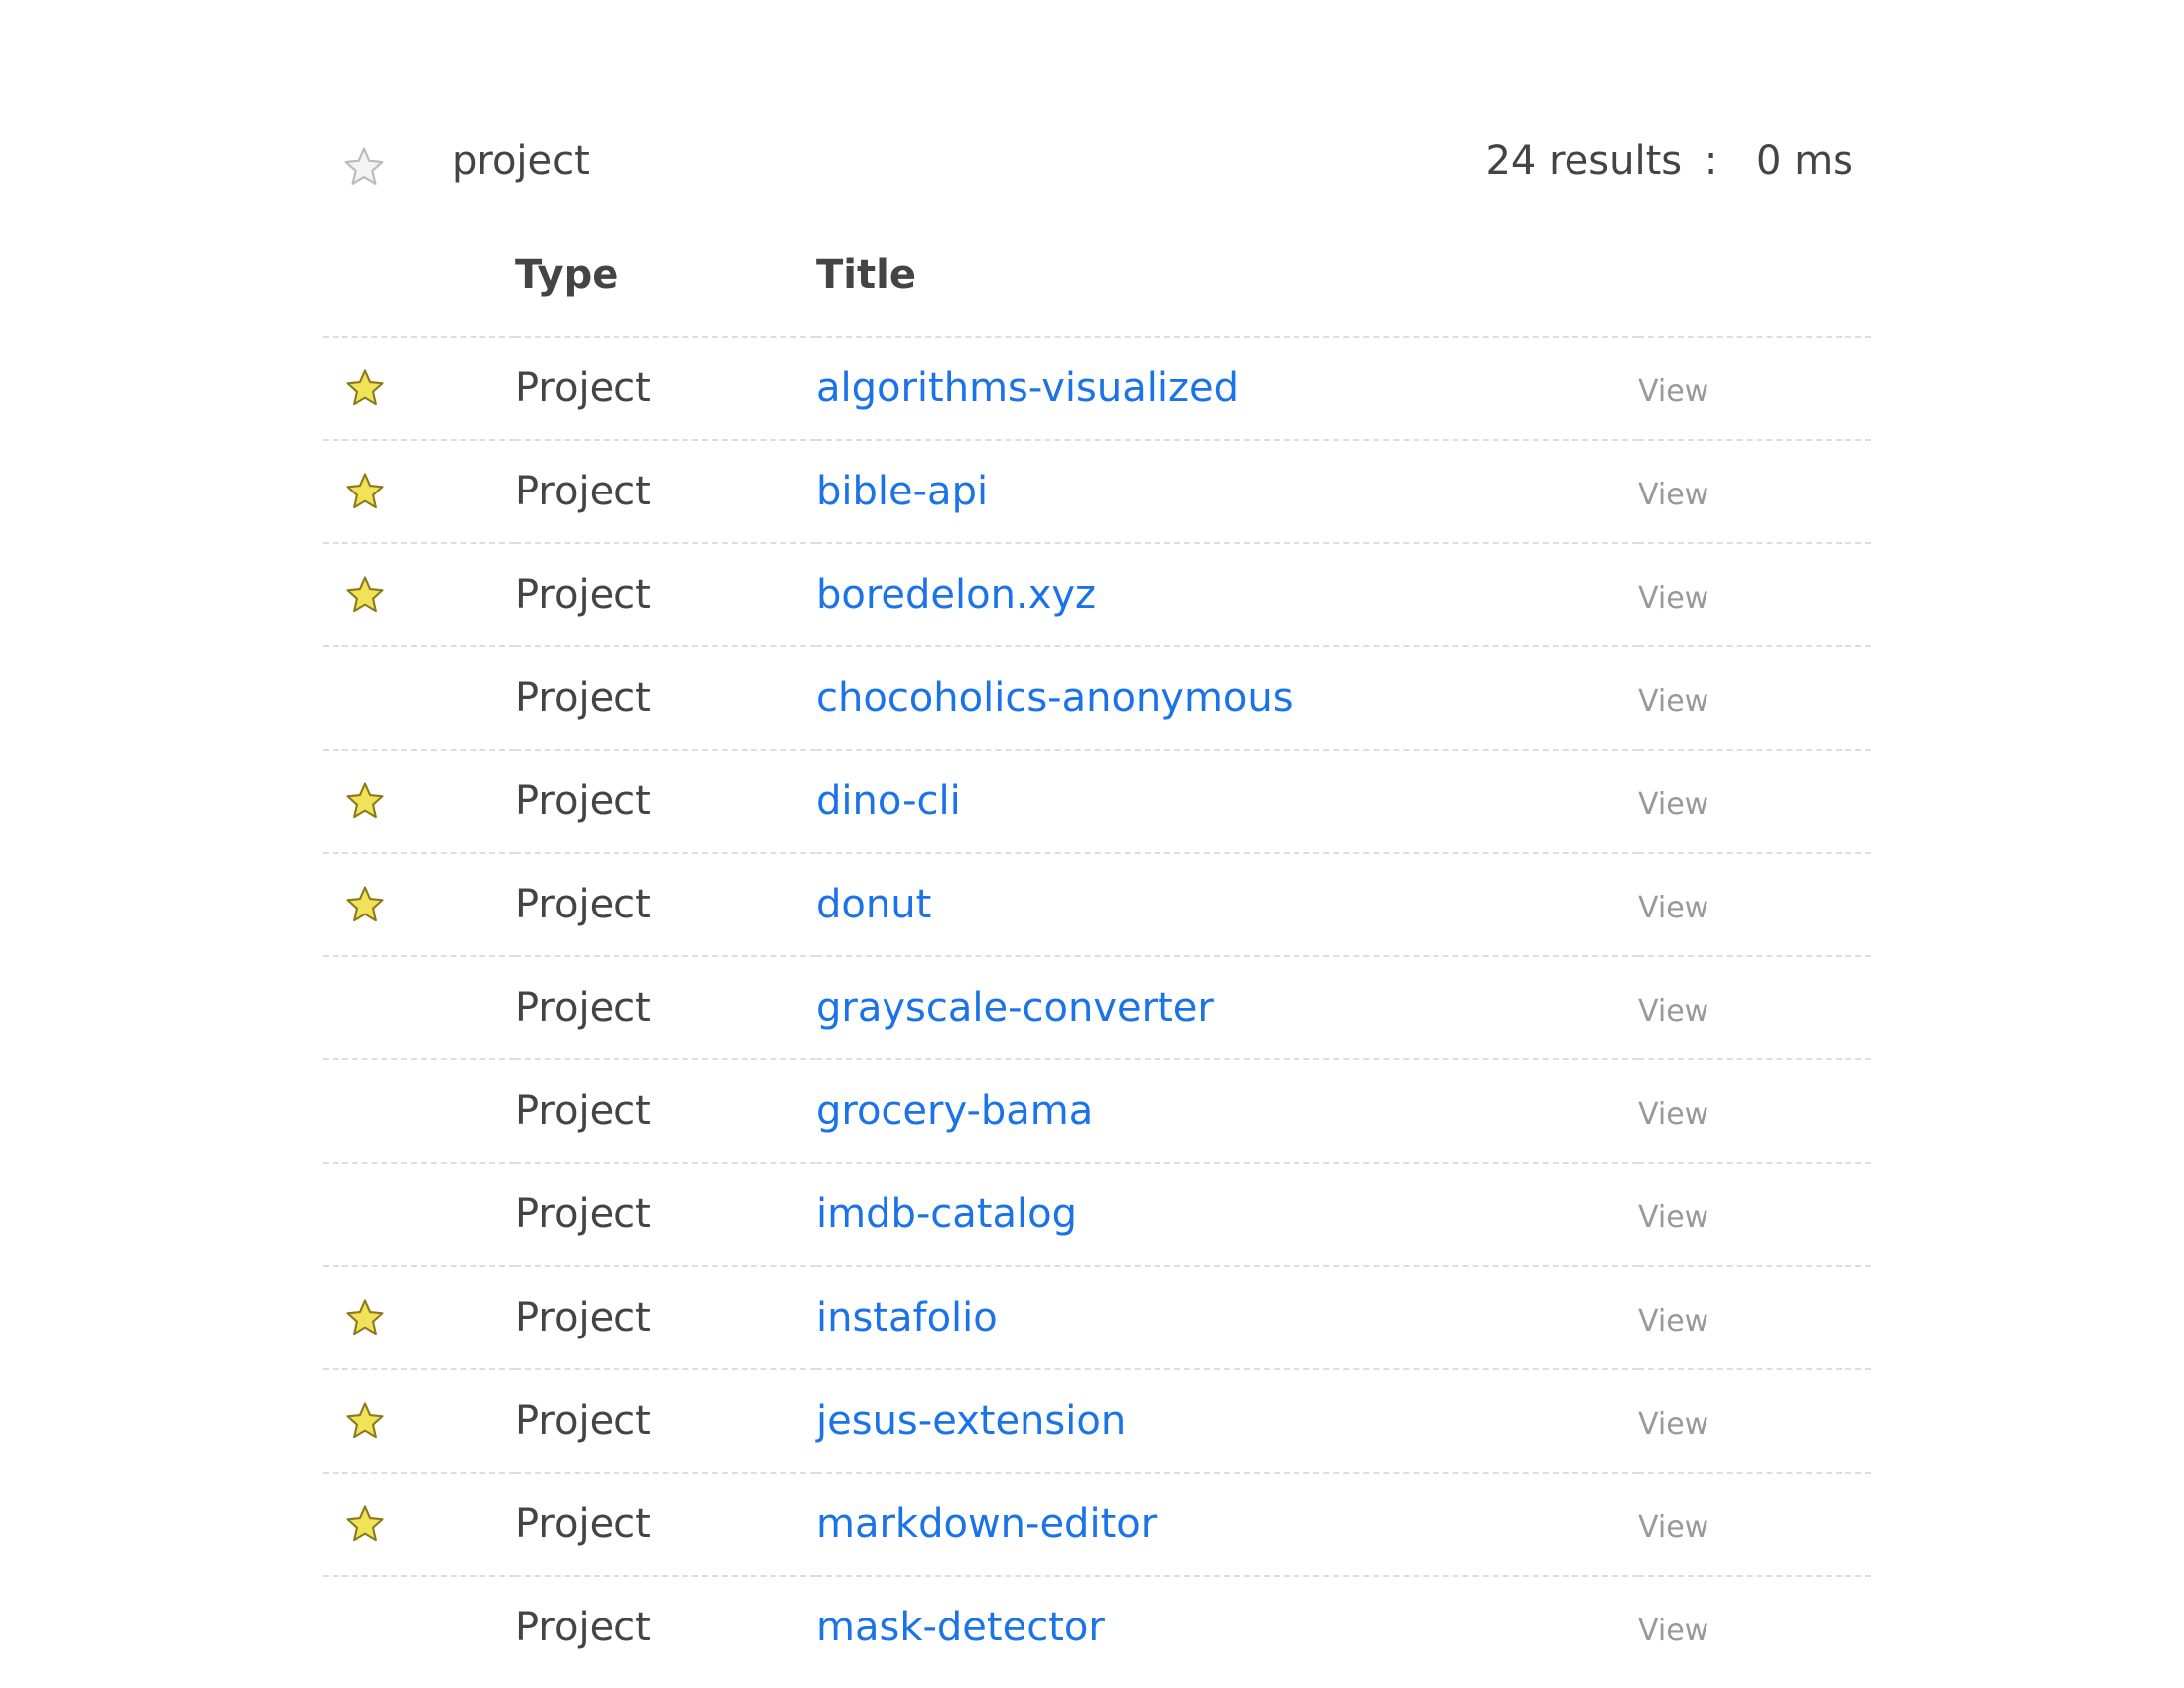 Image resolution: width=2184 pixels, height=1688 pixels. I want to click on search-query: project, so click(521, 161).